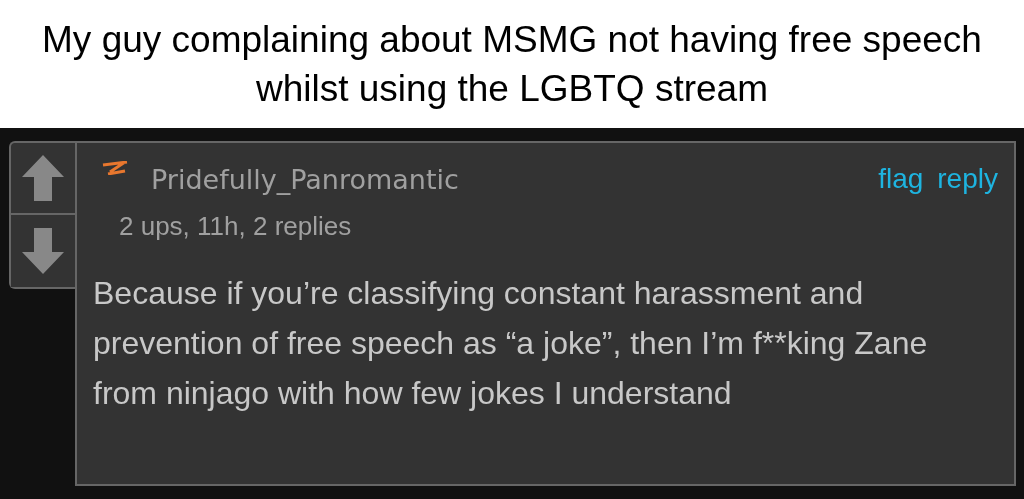  Describe the element at coordinates (43, 251) in the screenshot. I see `down-arrow-icon` at that location.